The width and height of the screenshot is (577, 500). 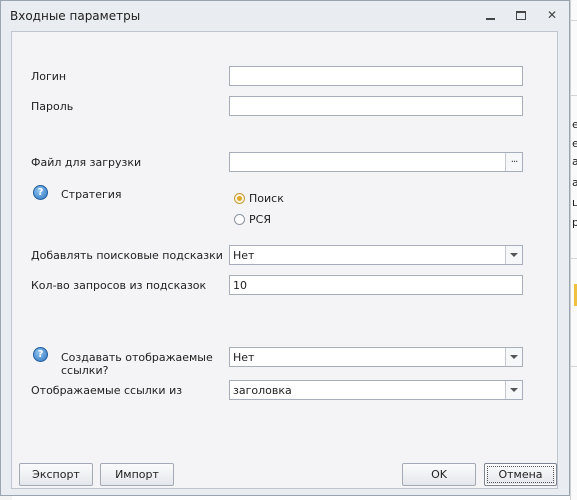 What do you see at coordinates (244, 255) in the screenshot?
I see `add-suggestions-value: Нет` at bounding box center [244, 255].